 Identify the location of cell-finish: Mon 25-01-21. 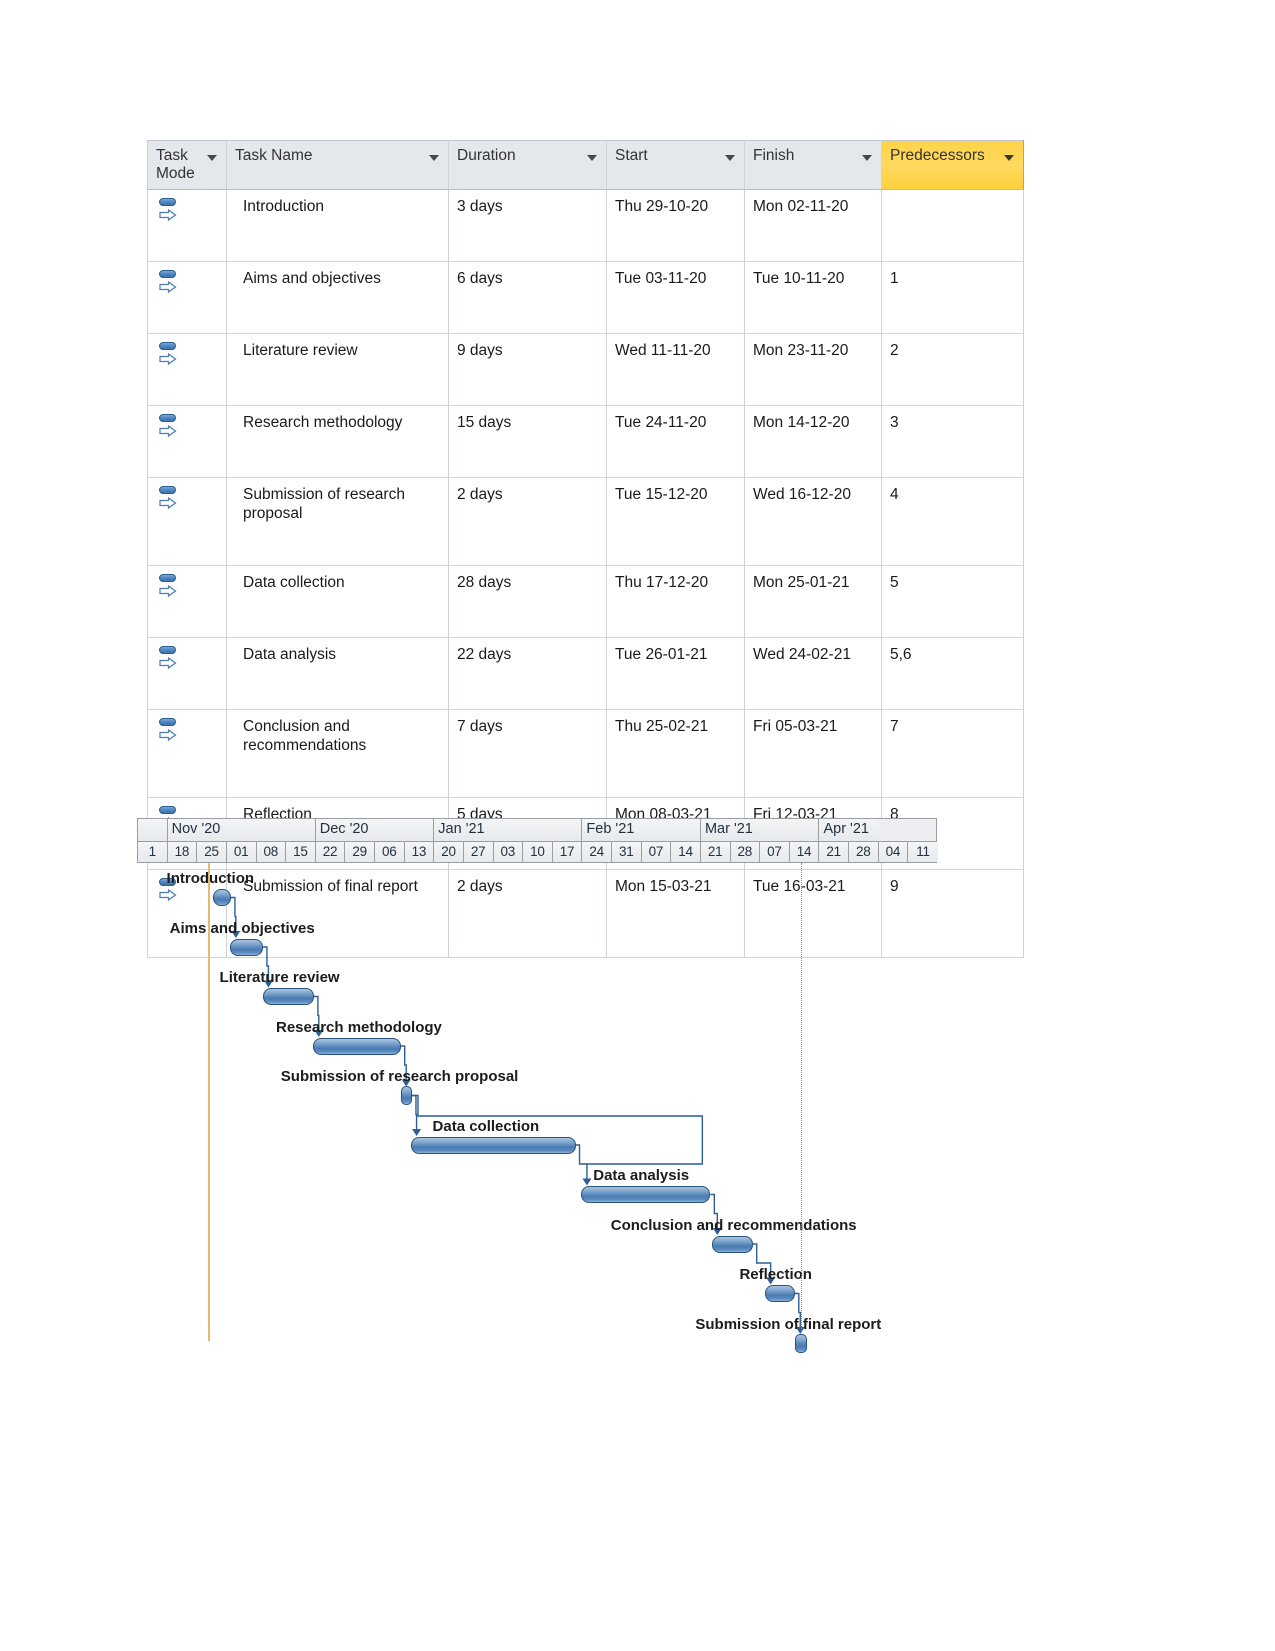
(813, 601).